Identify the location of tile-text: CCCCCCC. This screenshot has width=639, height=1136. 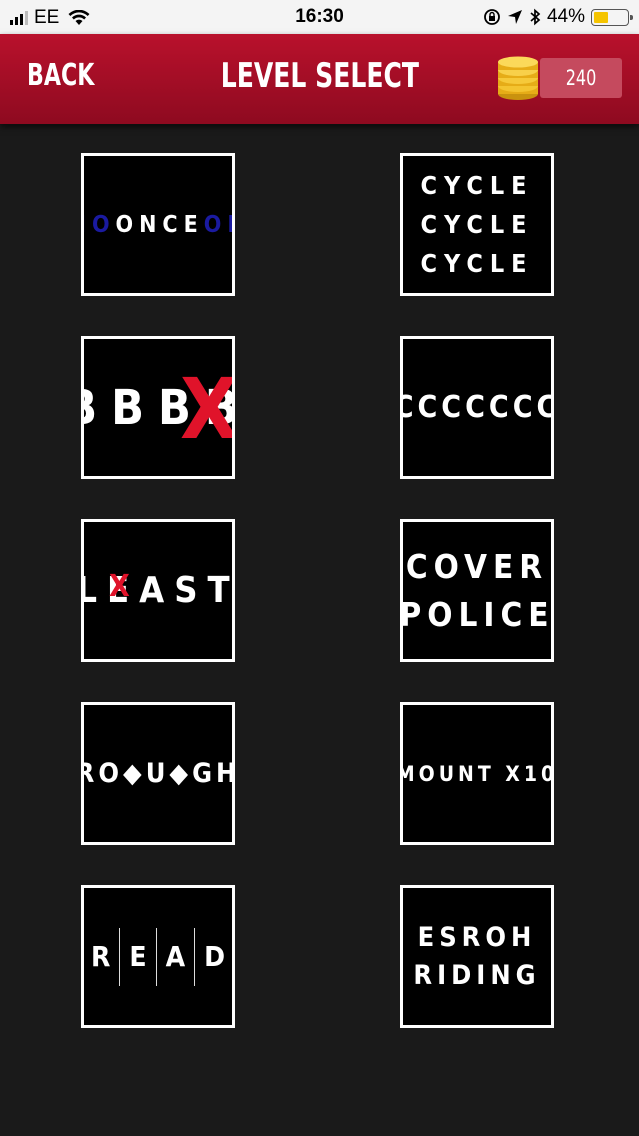
(477, 407).